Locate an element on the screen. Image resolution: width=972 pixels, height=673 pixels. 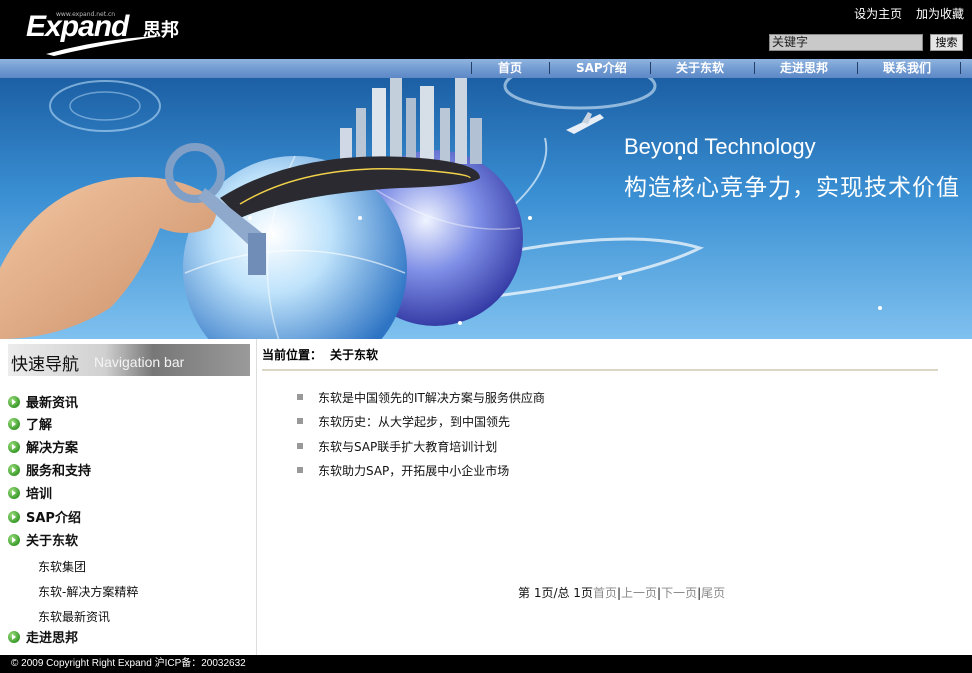
search-button: 搜索 is located at coordinates (946, 42).